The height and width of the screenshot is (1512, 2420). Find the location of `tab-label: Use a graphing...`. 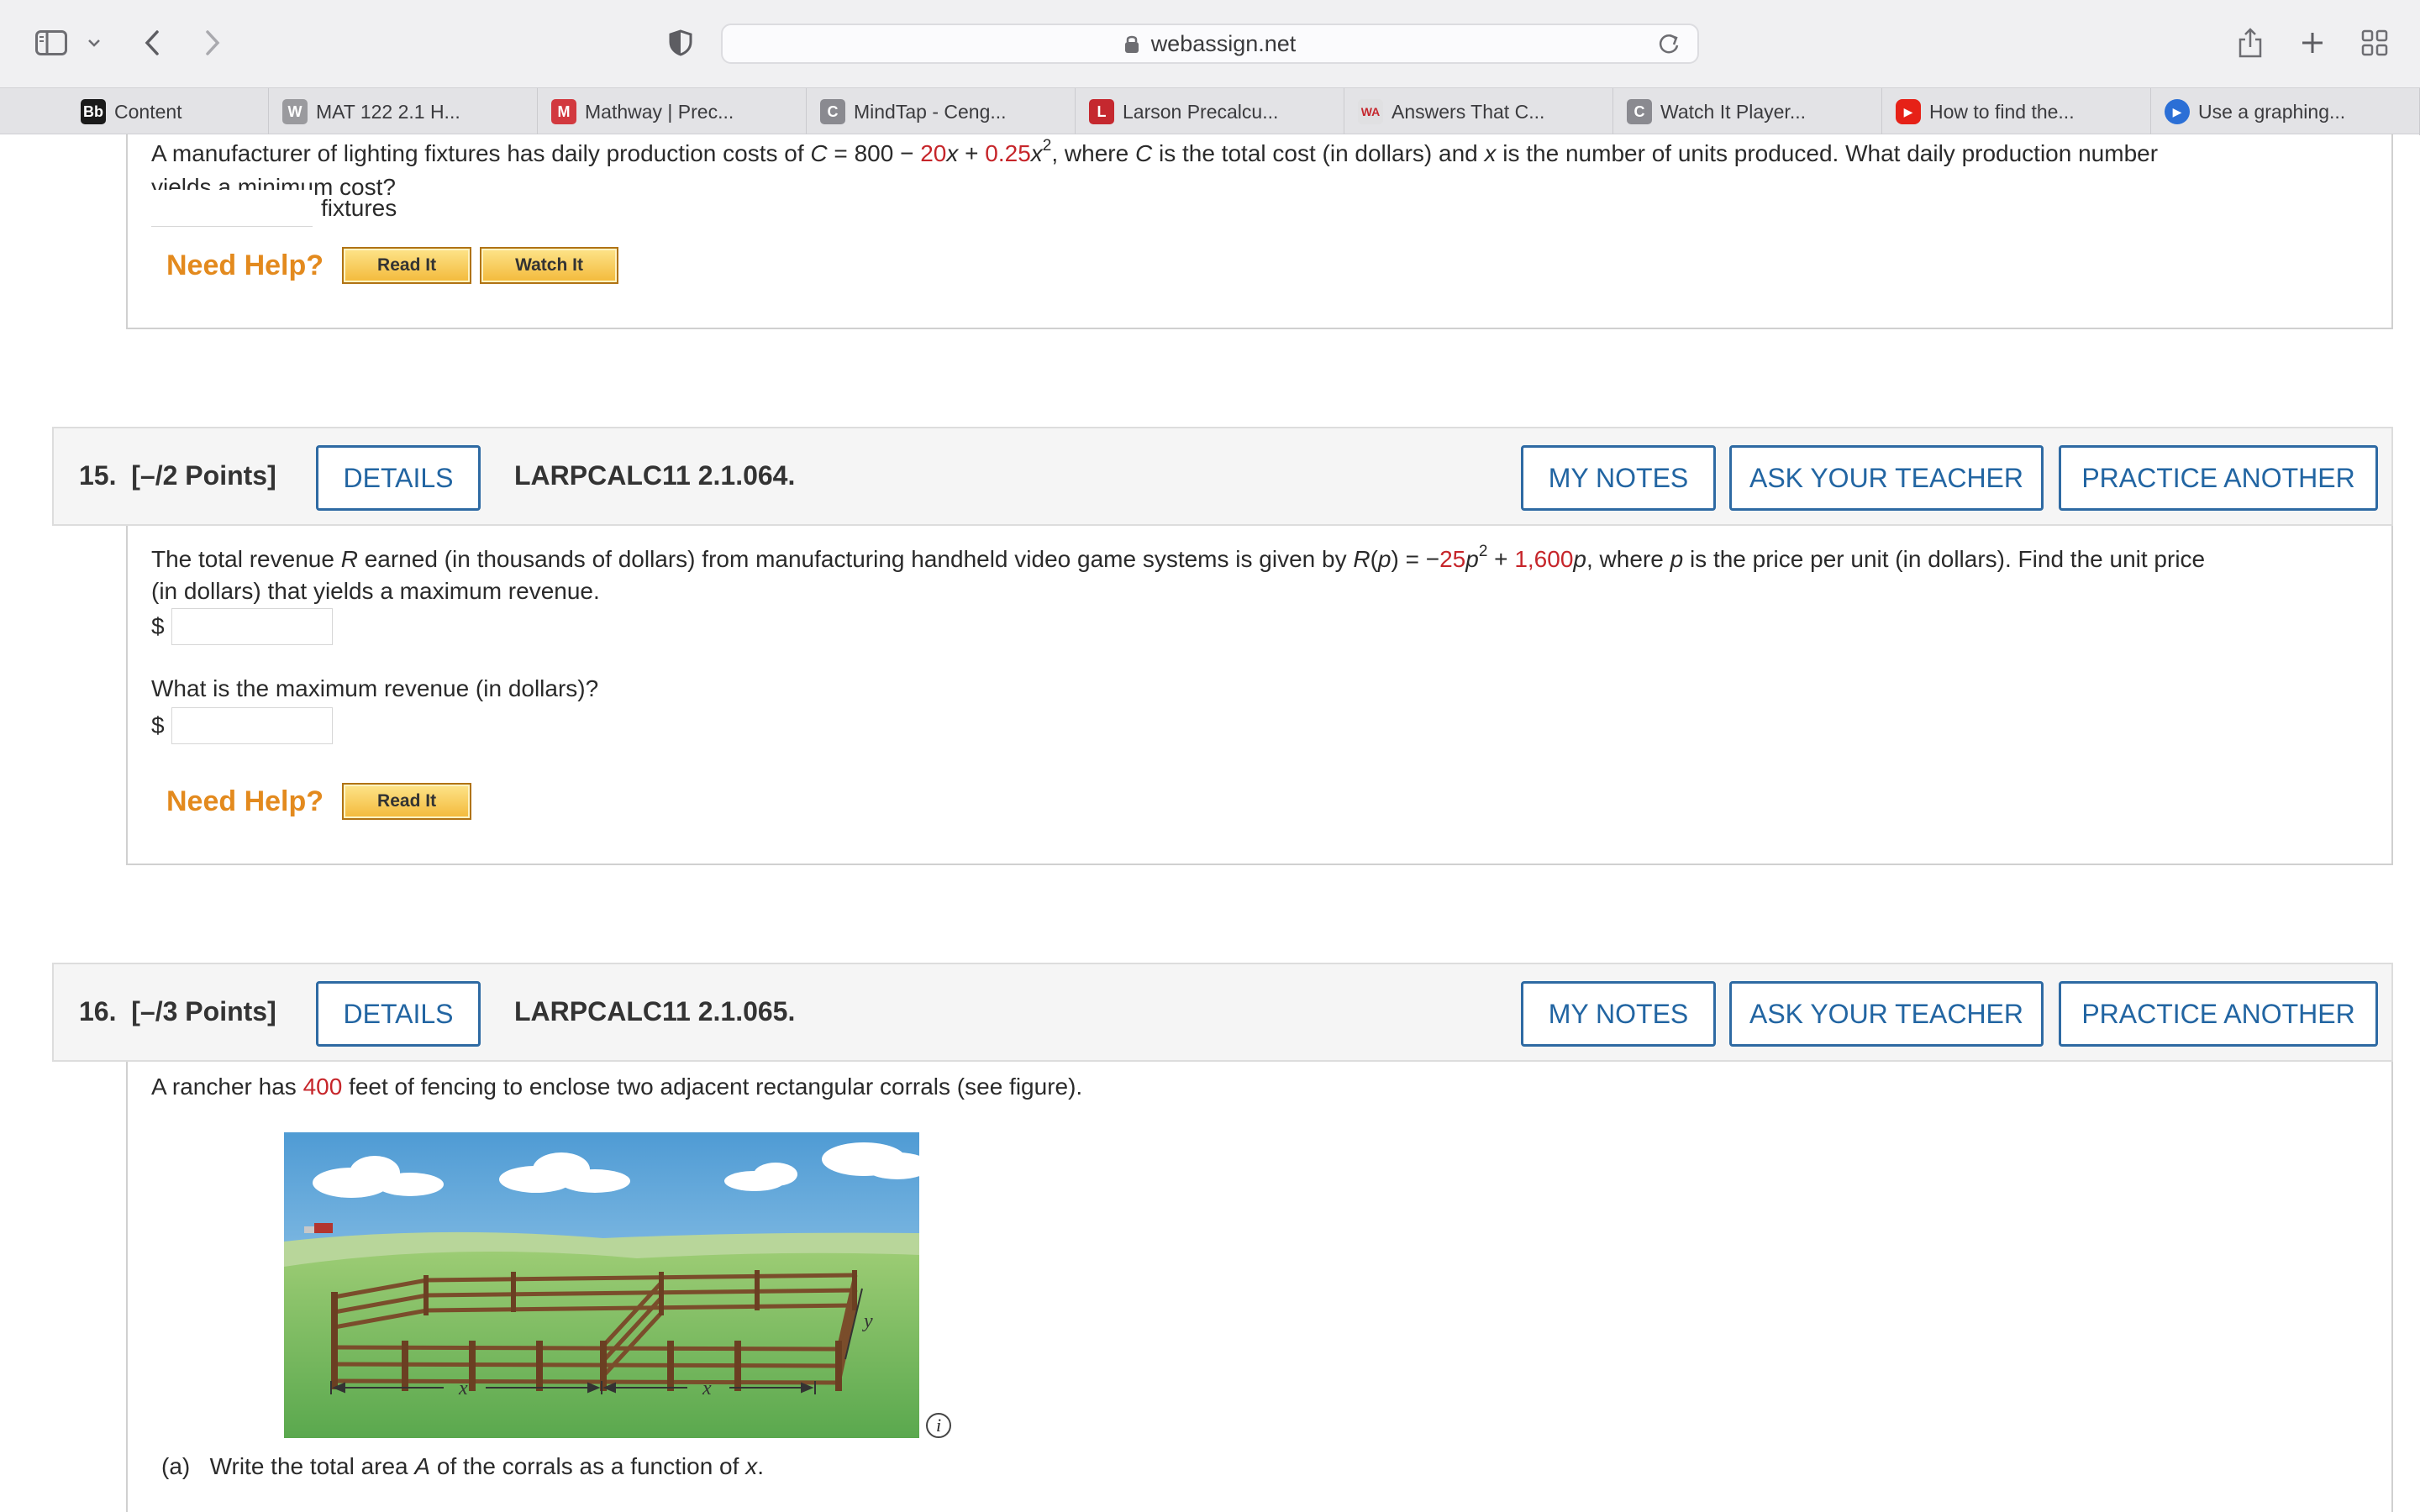

tab-label: Use a graphing... is located at coordinates (2272, 111).